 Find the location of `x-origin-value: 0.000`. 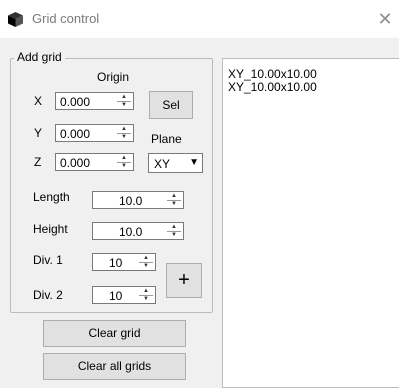

x-origin-value: 0.000 is located at coordinates (75, 102).